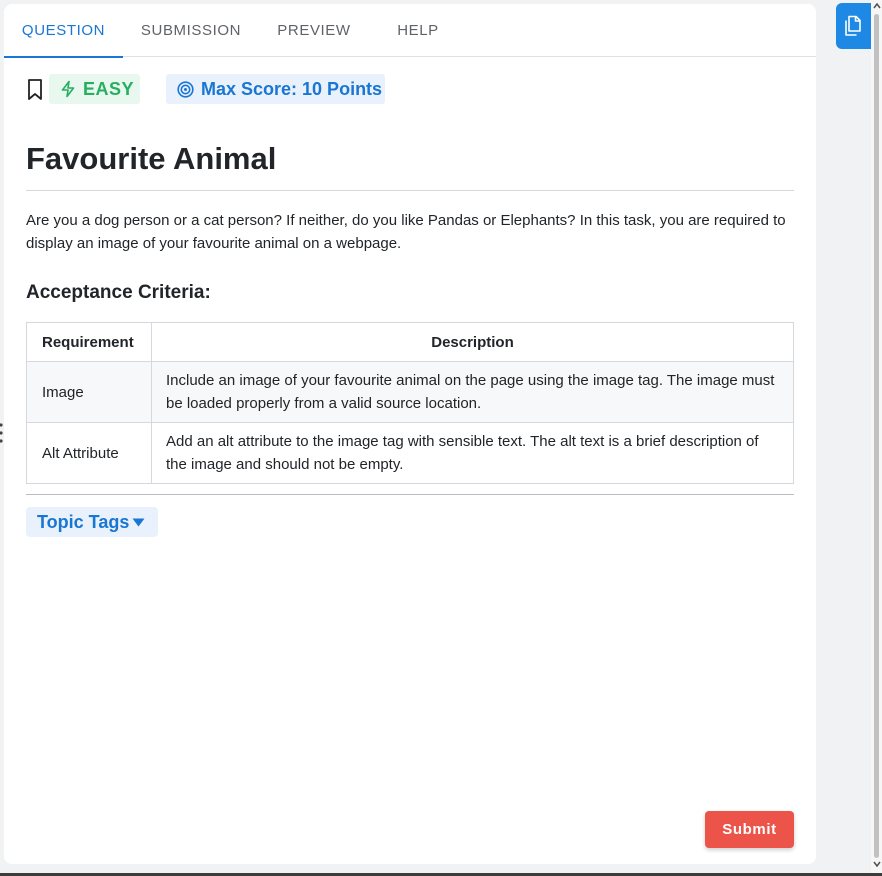 Image resolution: width=882 pixels, height=876 pixels. I want to click on tab-help: HELP, so click(418, 30).